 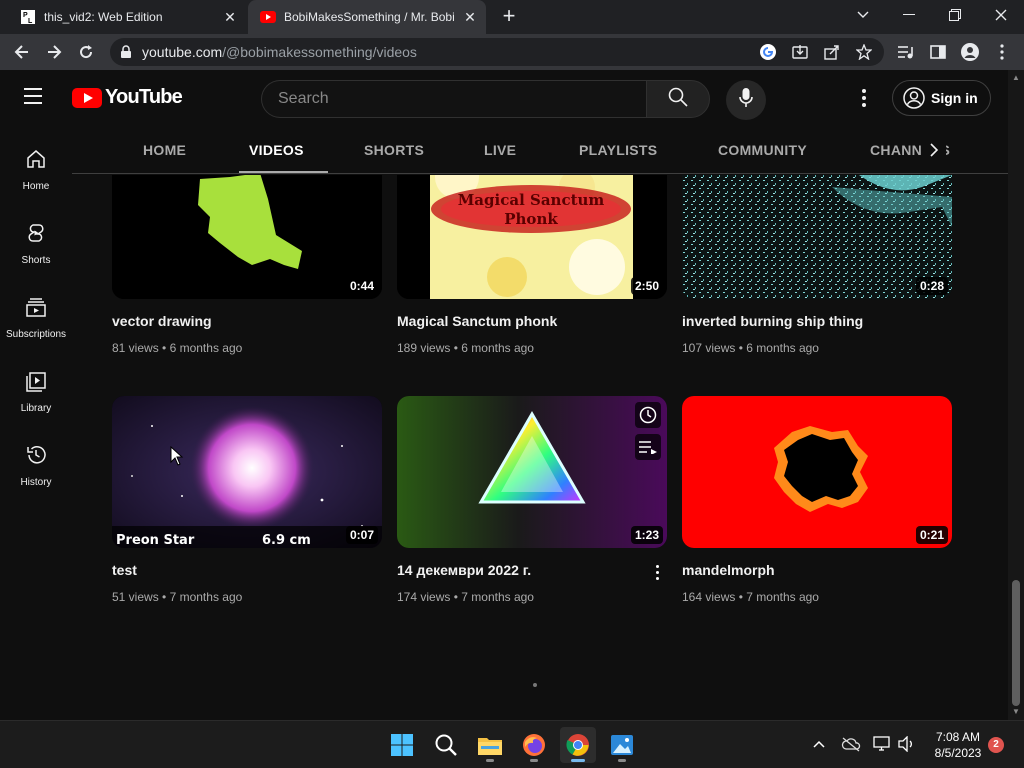 What do you see at coordinates (509, 16) in the screenshot?
I see `new-tab-button: +` at bounding box center [509, 16].